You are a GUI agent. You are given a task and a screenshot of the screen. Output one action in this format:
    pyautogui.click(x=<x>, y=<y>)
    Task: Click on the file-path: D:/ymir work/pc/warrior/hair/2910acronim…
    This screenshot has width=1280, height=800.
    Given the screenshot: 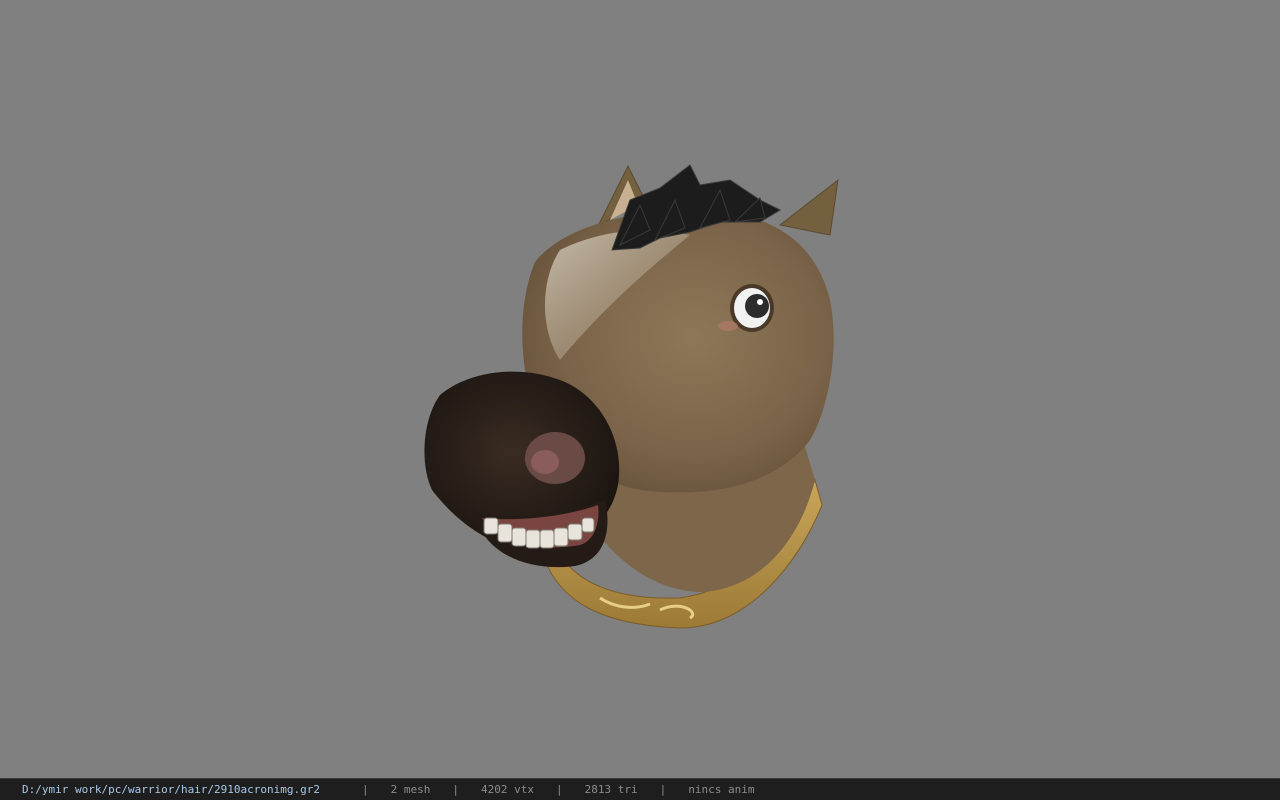 What is the action you would take?
    pyautogui.click(x=171, y=789)
    